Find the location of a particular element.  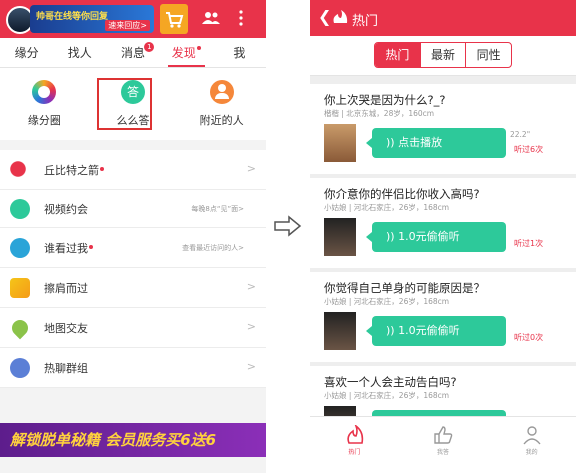

list-item-visitors: 谁看过我 查看最近访问的人> is located at coordinates (133, 248).